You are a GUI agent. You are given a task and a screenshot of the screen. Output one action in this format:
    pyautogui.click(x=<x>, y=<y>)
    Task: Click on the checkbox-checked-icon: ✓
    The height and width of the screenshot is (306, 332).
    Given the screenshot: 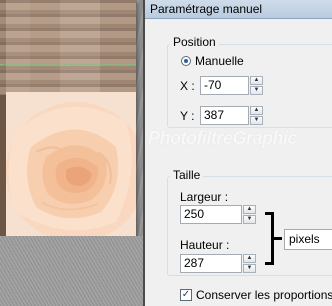 What is the action you would take?
    pyautogui.click(x=186, y=295)
    